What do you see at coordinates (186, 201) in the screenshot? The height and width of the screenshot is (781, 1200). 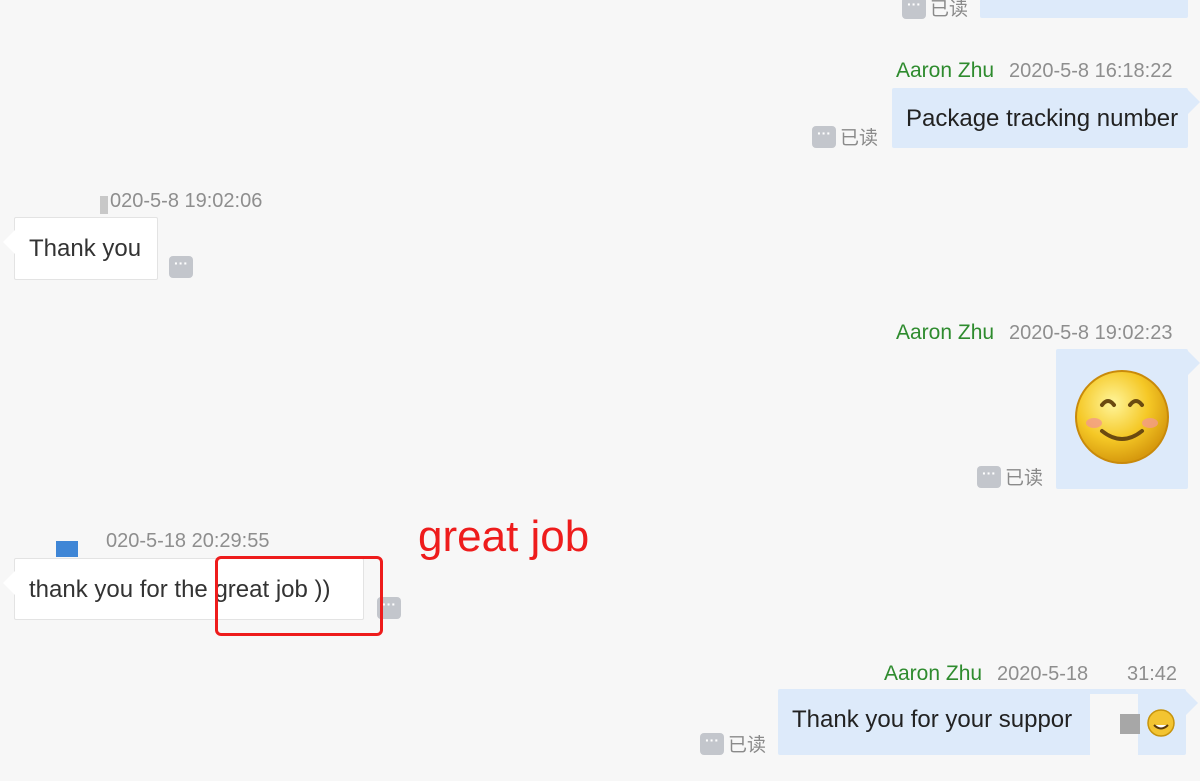 I see `message-timestamp: 020-5-8 19:02:06` at bounding box center [186, 201].